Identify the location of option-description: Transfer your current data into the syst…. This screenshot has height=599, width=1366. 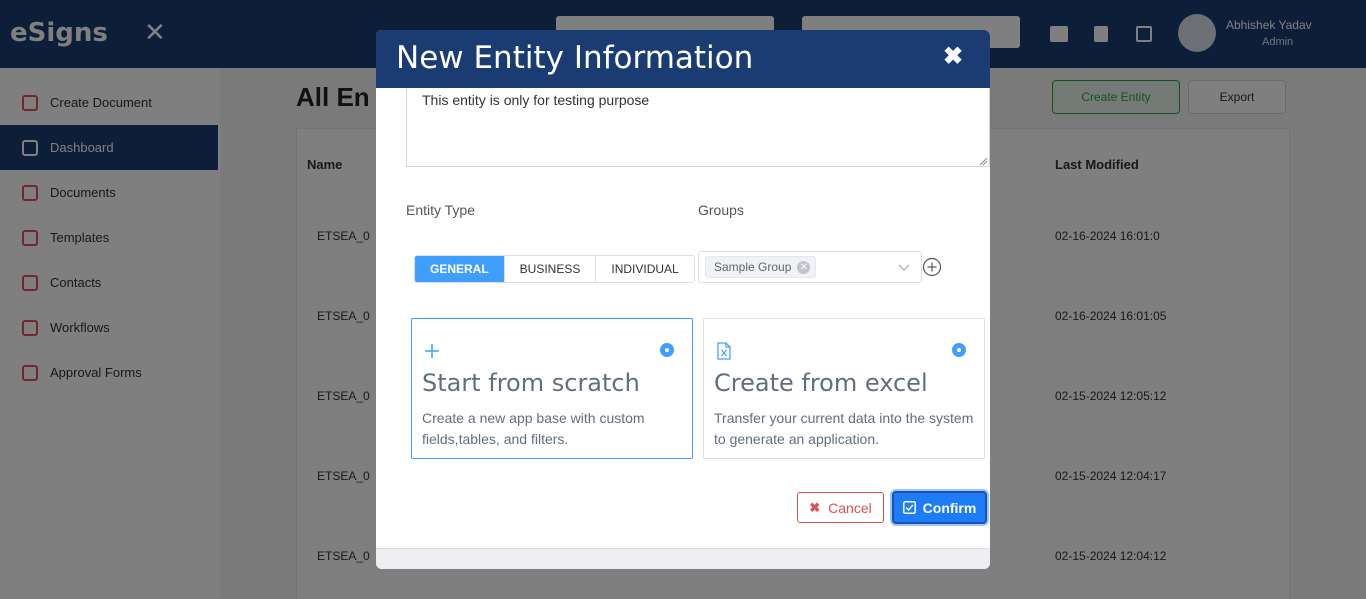
(844, 428).